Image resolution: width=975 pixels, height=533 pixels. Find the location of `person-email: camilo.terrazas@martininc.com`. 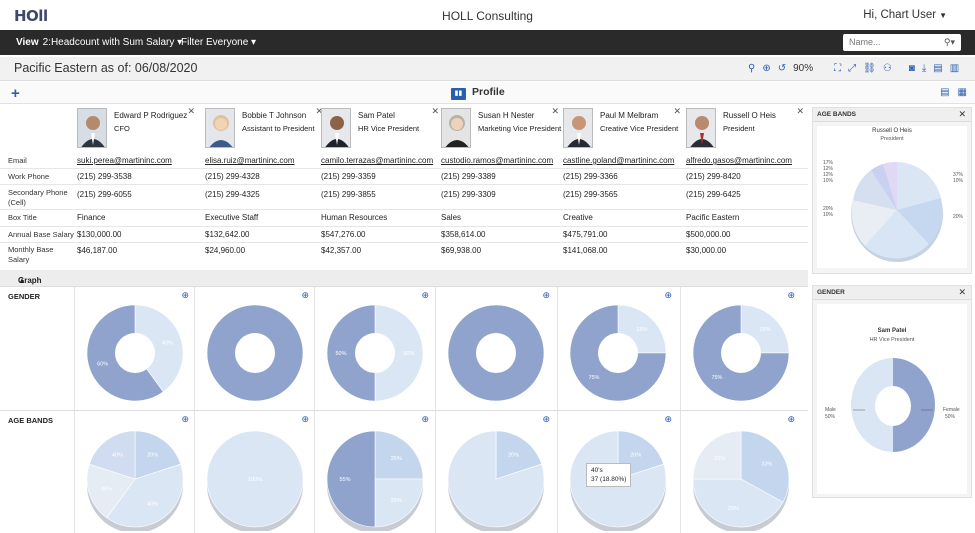

person-email: camilo.terrazas@martininc.com is located at coordinates (377, 160).